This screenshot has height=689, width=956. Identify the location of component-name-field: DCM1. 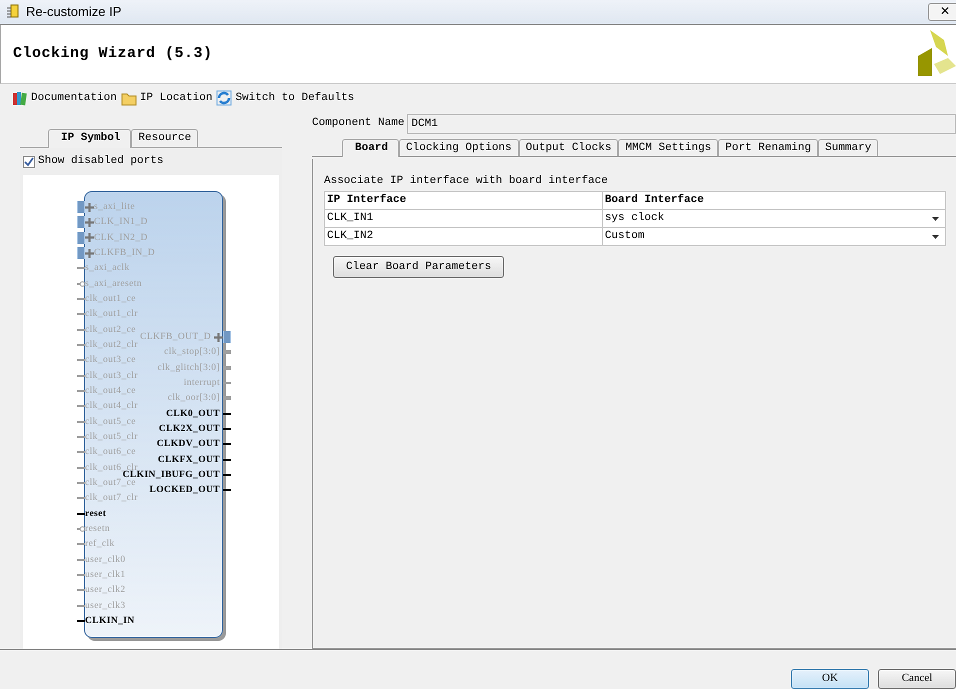
(681, 124).